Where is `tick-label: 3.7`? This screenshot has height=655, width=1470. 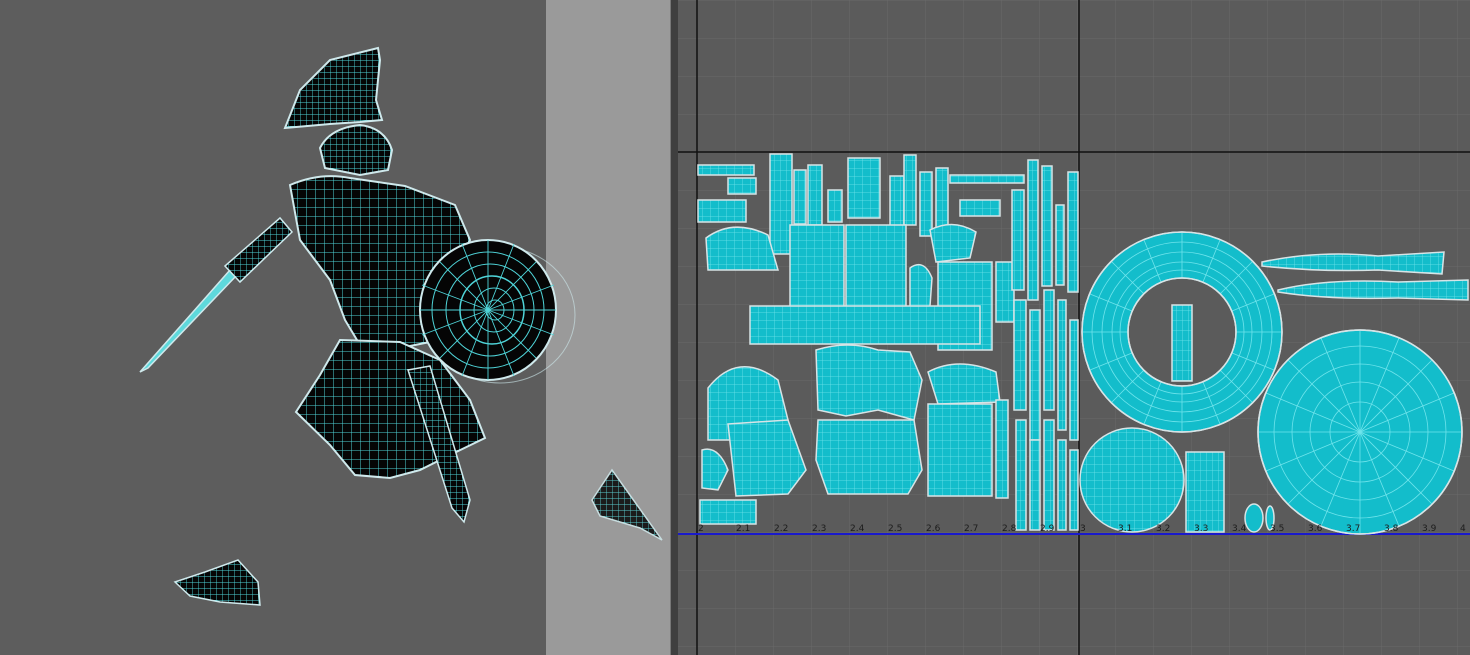
tick-label: 3.7 is located at coordinates (1353, 529).